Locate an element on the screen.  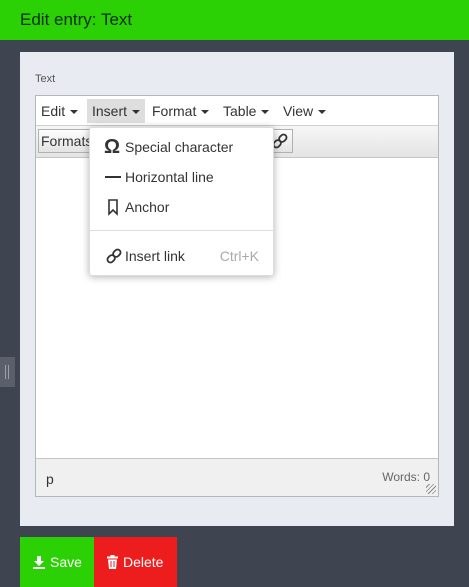
field-label: Text is located at coordinates (45, 79).